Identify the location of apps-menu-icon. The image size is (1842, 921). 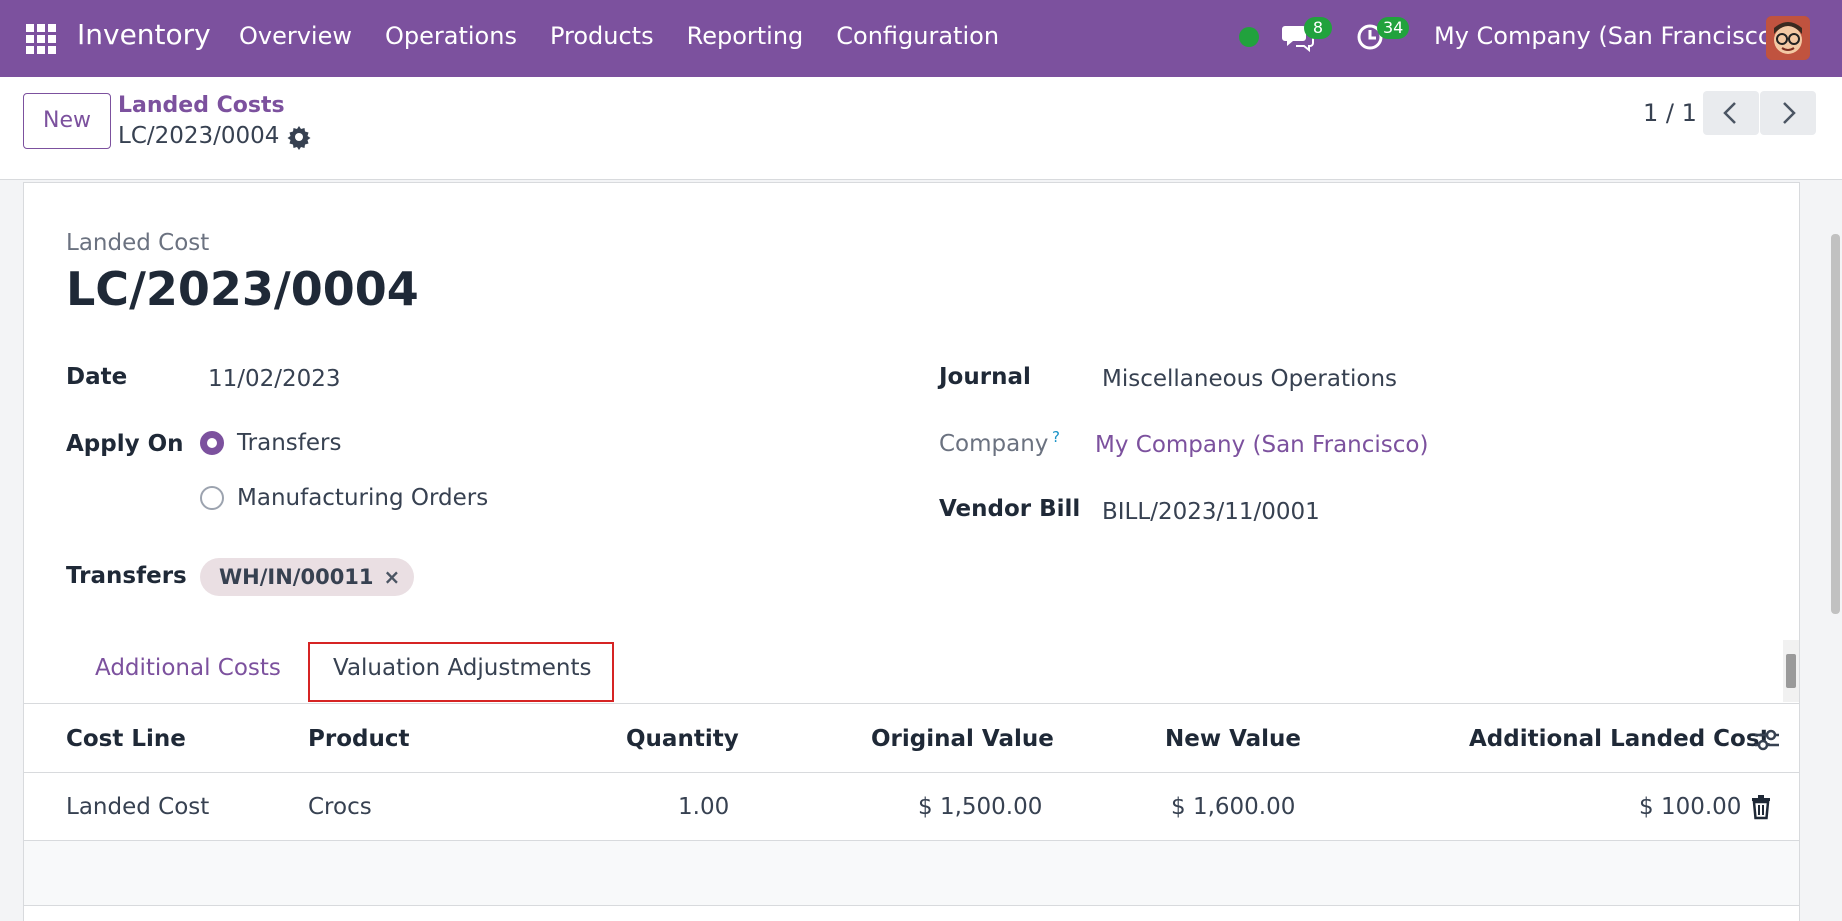
(41, 39).